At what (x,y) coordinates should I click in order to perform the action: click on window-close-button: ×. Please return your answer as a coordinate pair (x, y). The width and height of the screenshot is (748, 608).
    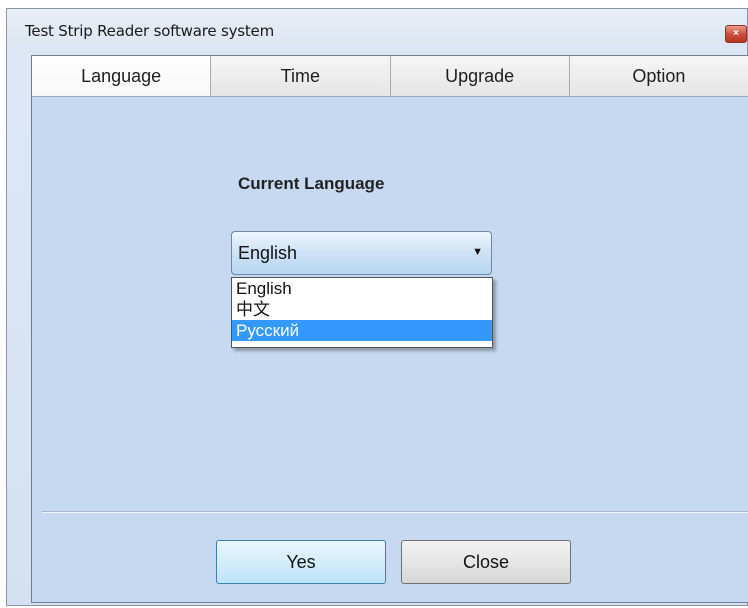
    Looking at the image, I should click on (736, 34).